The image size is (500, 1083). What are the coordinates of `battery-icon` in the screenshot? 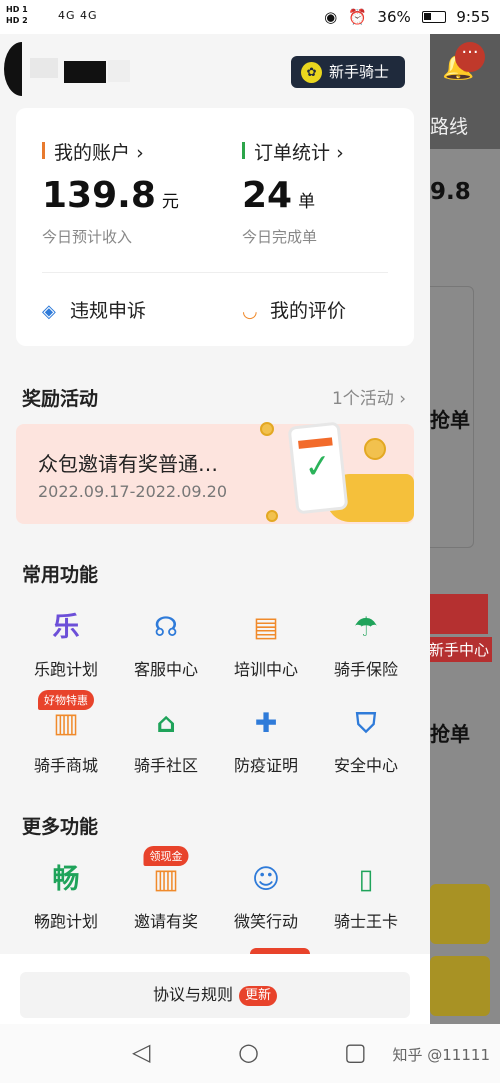 It's located at (433, 17).